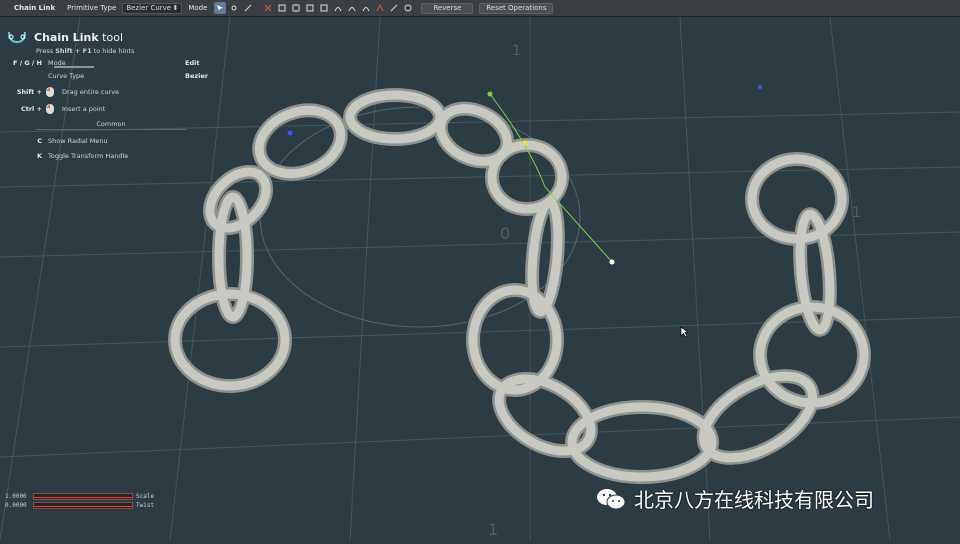  What do you see at coordinates (611, 498) in the screenshot?
I see `wechat-icon` at bounding box center [611, 498].